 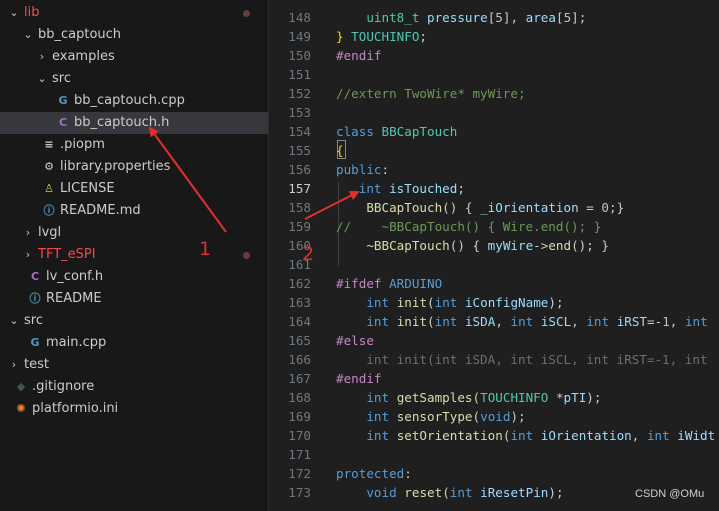 I want to click on code-token: () {, so click(x=461, y=207).